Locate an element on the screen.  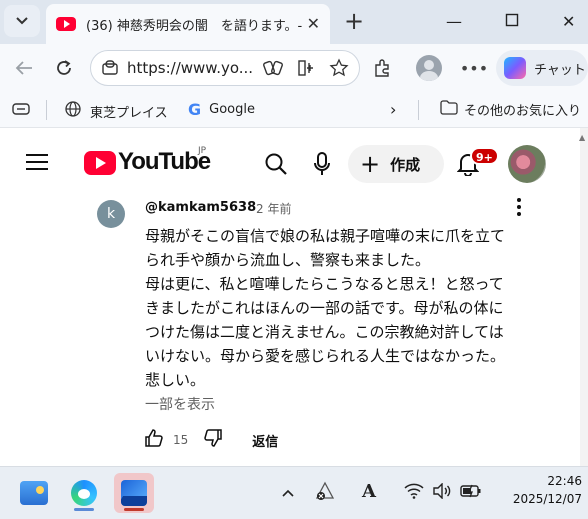
more-options-icon: ••• is located at coordinates (474, 68).